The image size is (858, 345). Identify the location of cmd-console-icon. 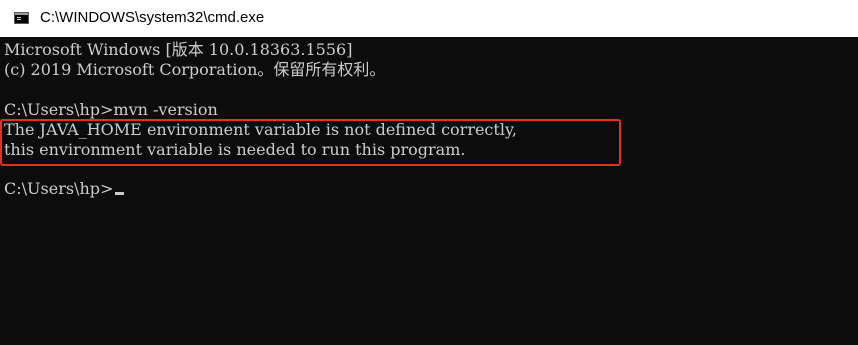
(21, 18).